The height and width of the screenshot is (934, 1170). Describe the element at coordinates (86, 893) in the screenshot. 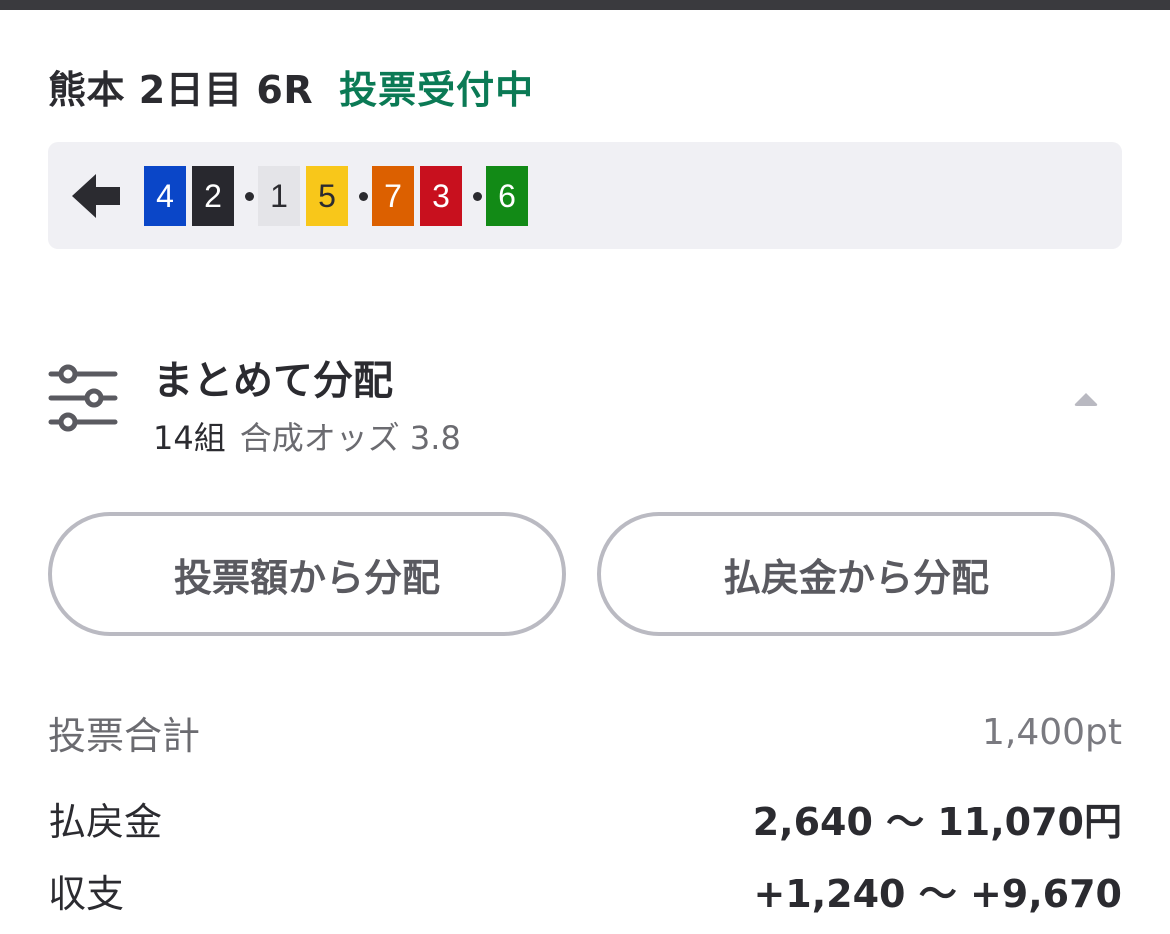

I see `balance-label: 収支` at that location.